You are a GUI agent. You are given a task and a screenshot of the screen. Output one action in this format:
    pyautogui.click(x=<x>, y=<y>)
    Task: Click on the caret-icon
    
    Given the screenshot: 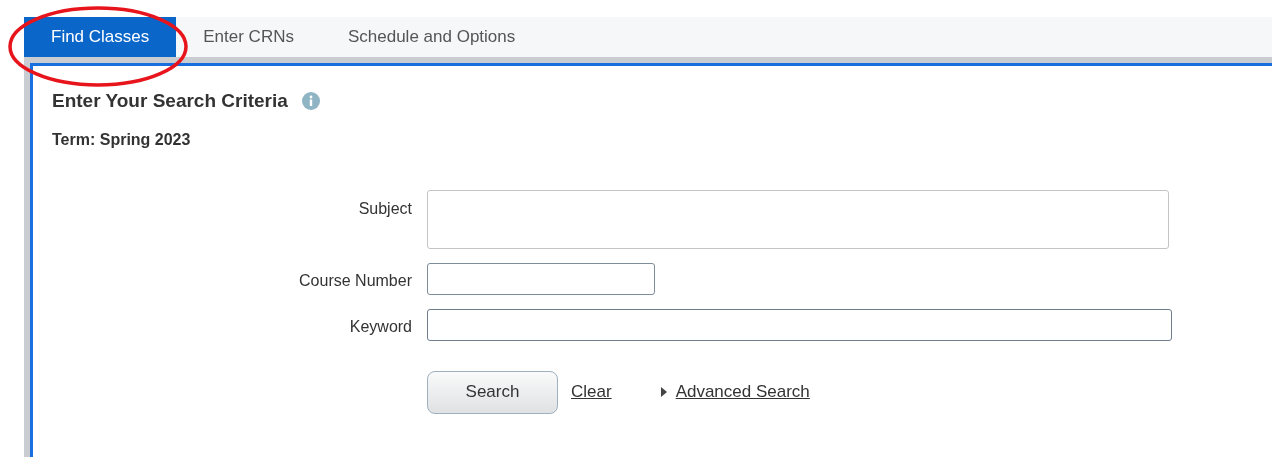 What is the action you would take?
    pyautogui.click(x=663, y=392)
    